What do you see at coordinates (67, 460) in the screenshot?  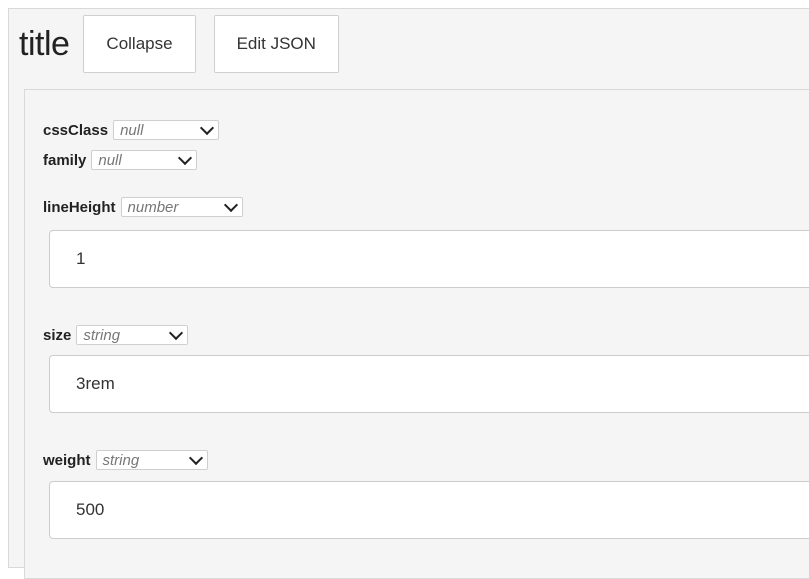 I see `property-label-weight: weight` at bounding box center [67, 460].